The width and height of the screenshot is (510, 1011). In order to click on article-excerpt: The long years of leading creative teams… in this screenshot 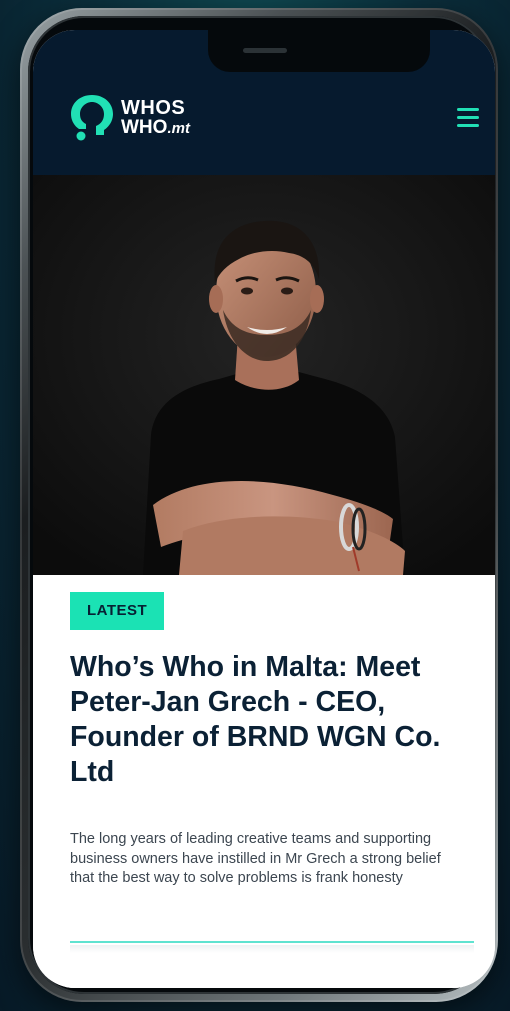, I will do `click(255, 858)`.